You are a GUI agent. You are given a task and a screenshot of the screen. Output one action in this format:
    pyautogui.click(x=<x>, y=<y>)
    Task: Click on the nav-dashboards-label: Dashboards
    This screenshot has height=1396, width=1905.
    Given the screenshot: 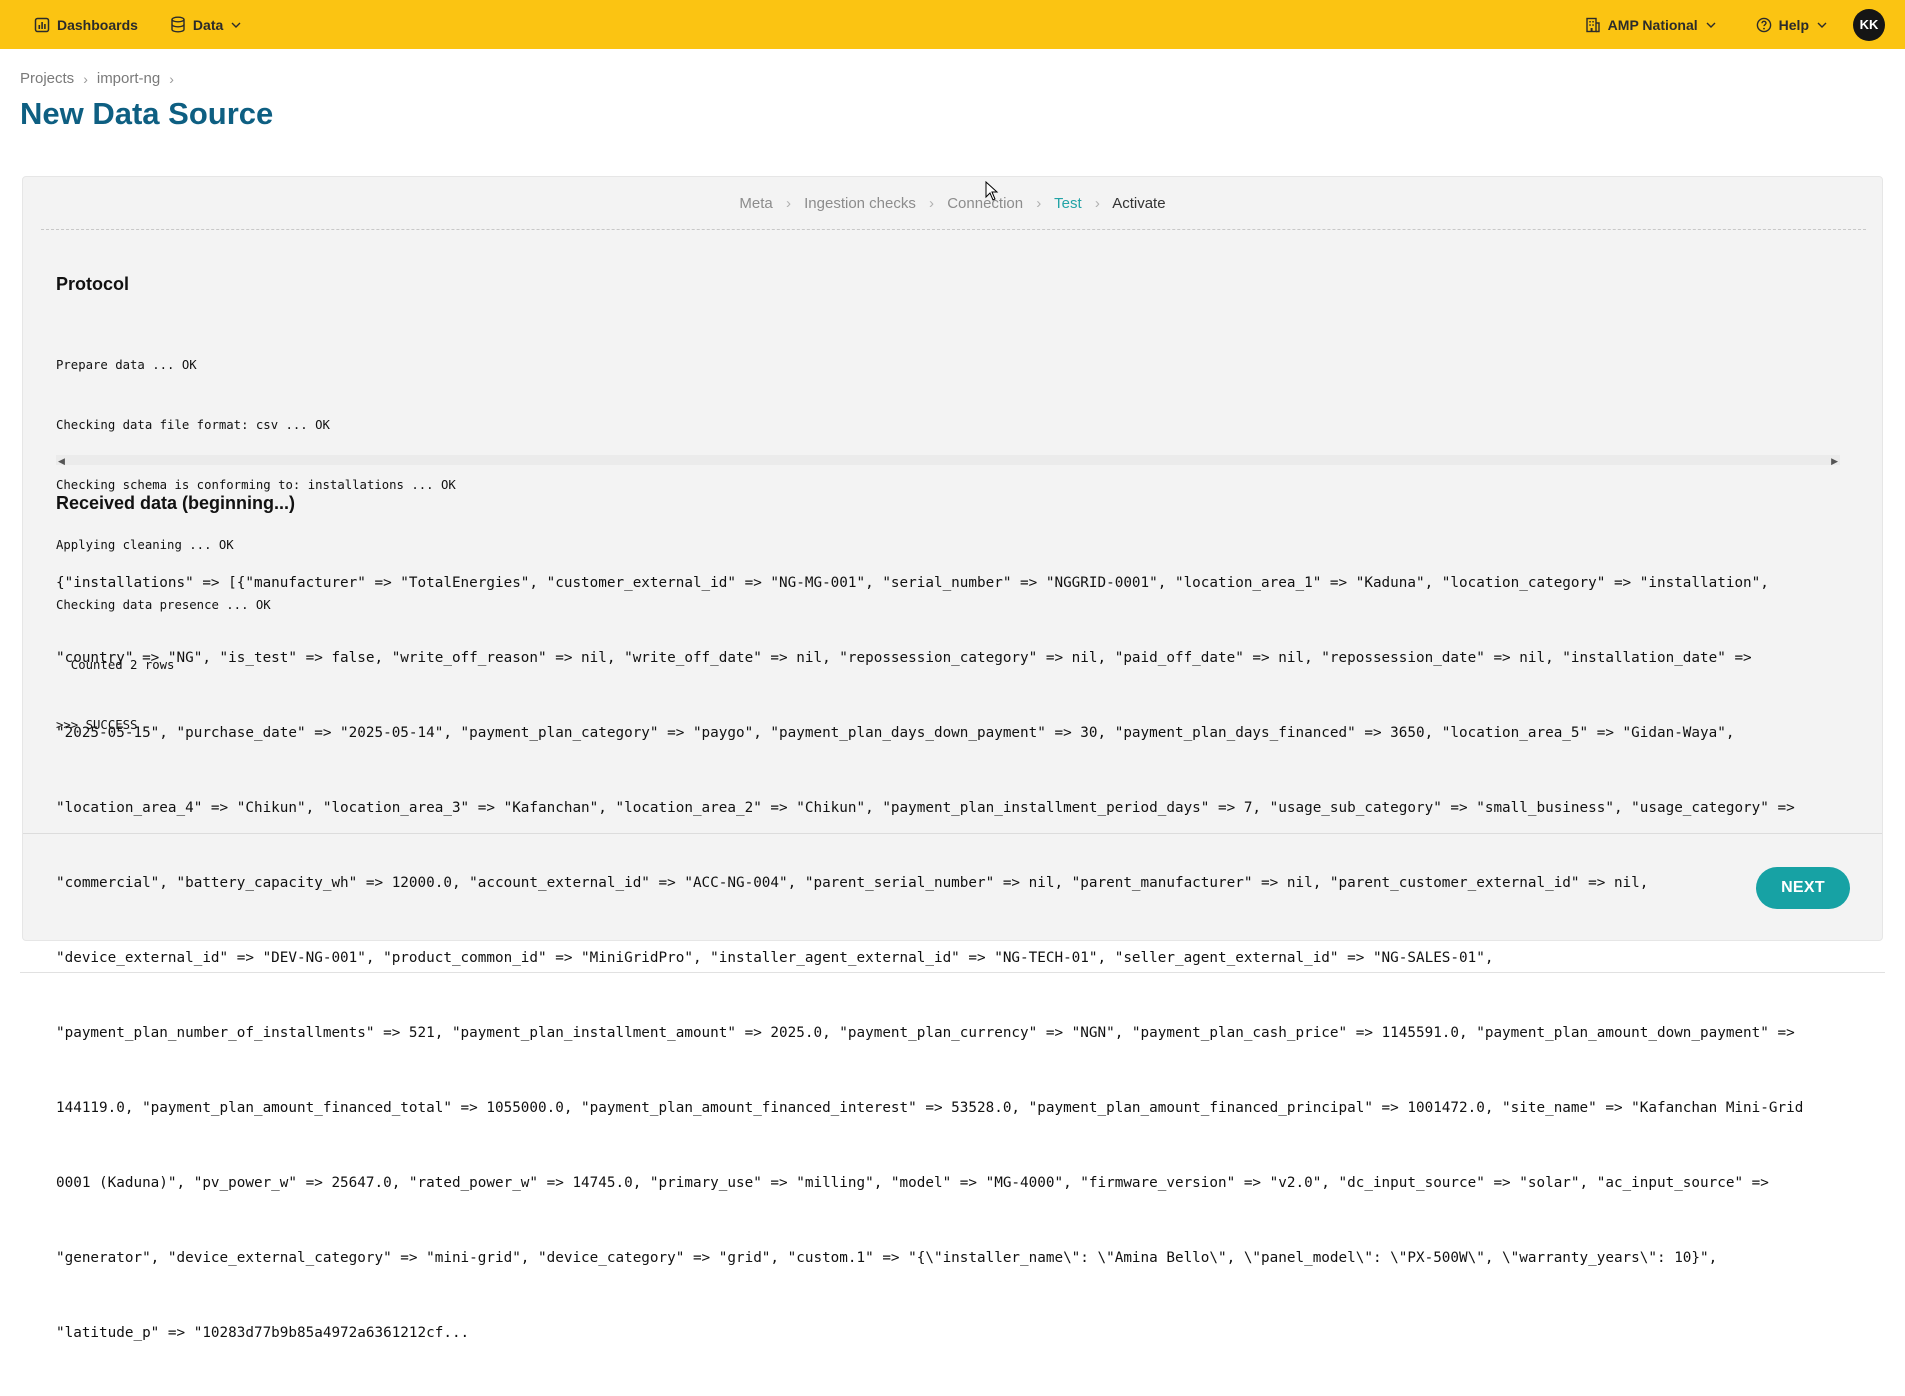 What is the action you would take?
    pyautogui.click(x=97, y=24)
    